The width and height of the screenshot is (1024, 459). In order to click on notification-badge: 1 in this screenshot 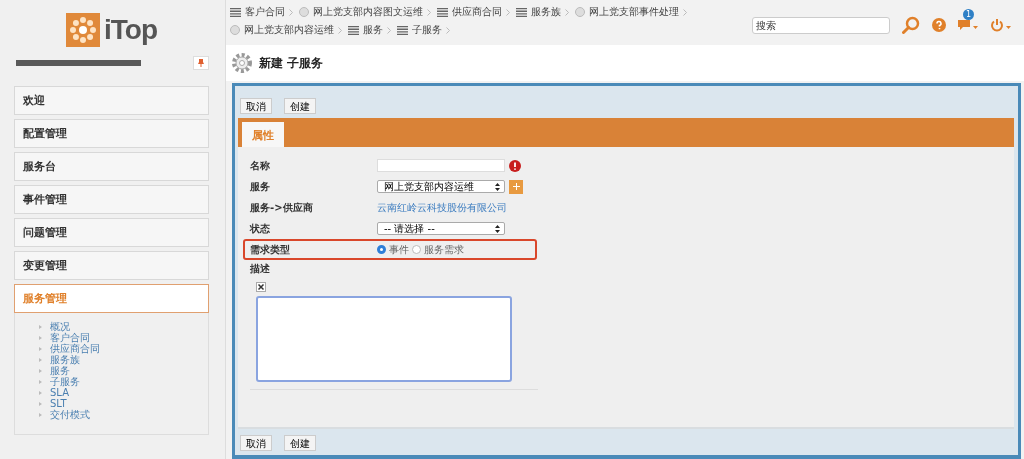, I will do `click(969, 14)`.